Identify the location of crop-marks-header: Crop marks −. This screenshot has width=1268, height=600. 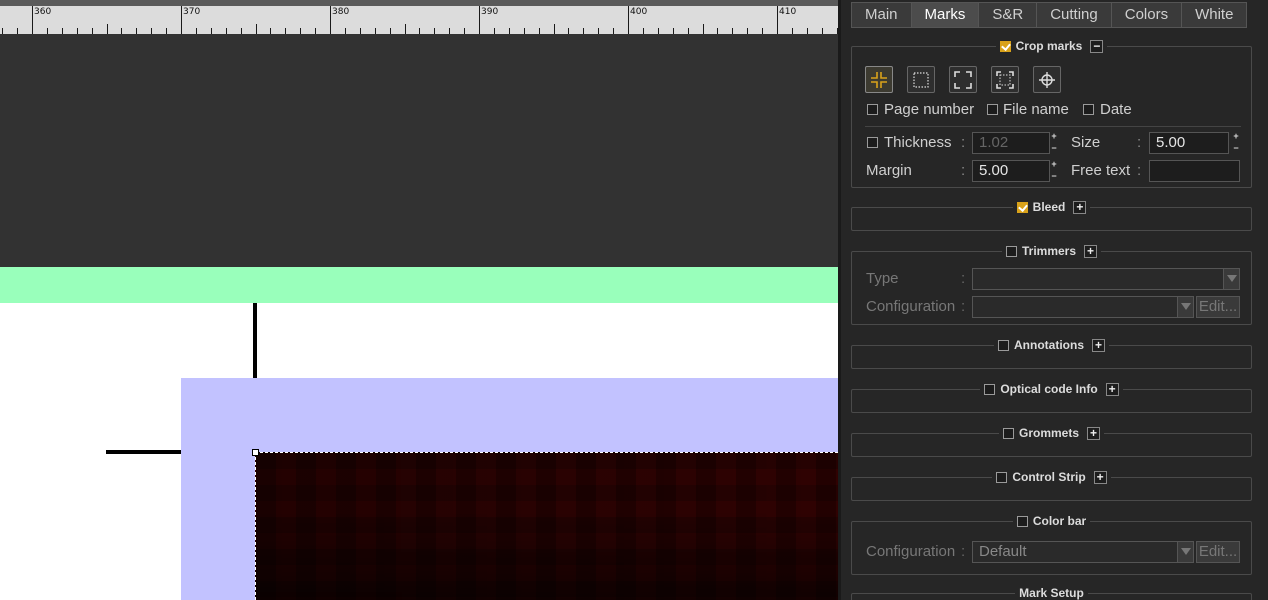
(1051, 46).